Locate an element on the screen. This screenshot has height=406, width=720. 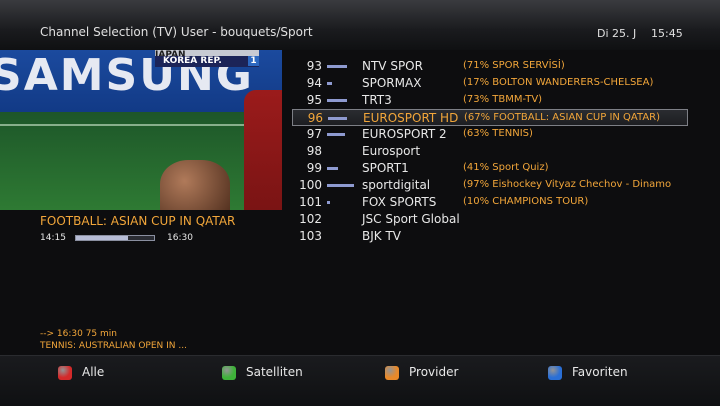
channel-number: 102 is located at coordinates (310, 219).